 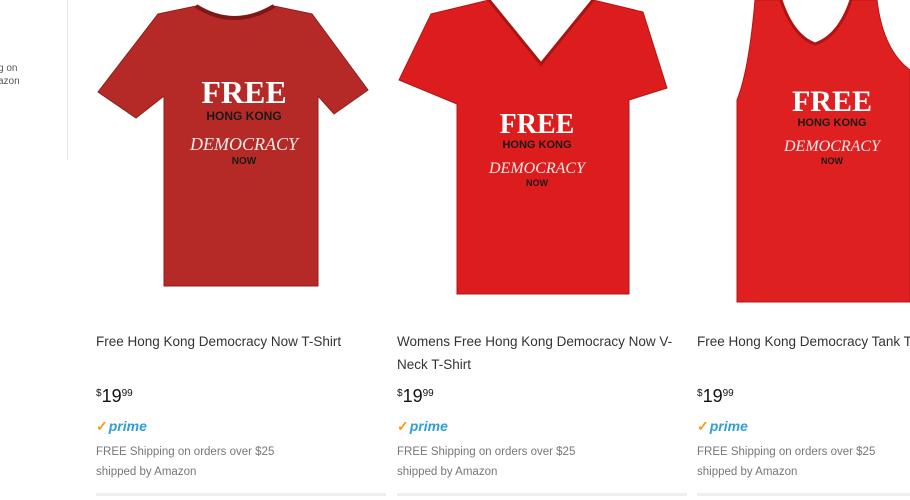 I want to click on sidebar-text-line2: azon, so click(x=10, y=81).